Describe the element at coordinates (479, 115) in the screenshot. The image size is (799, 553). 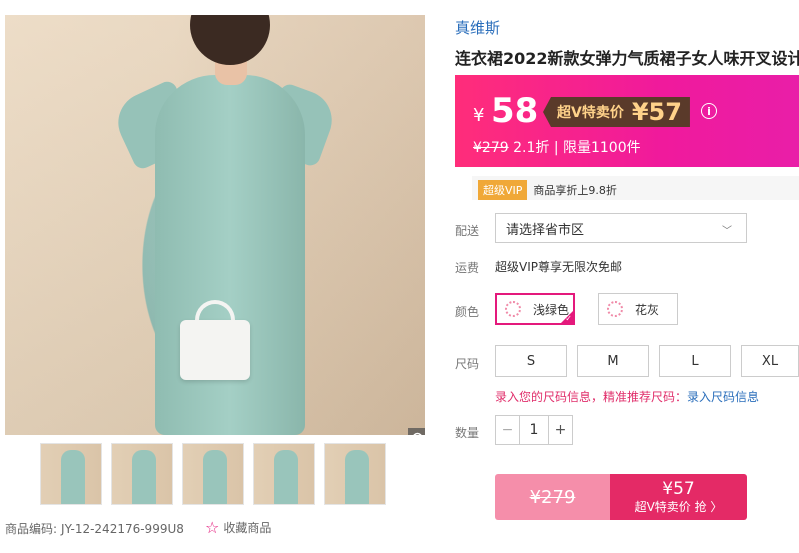
I see `currency-symbol: ¥` at that location.